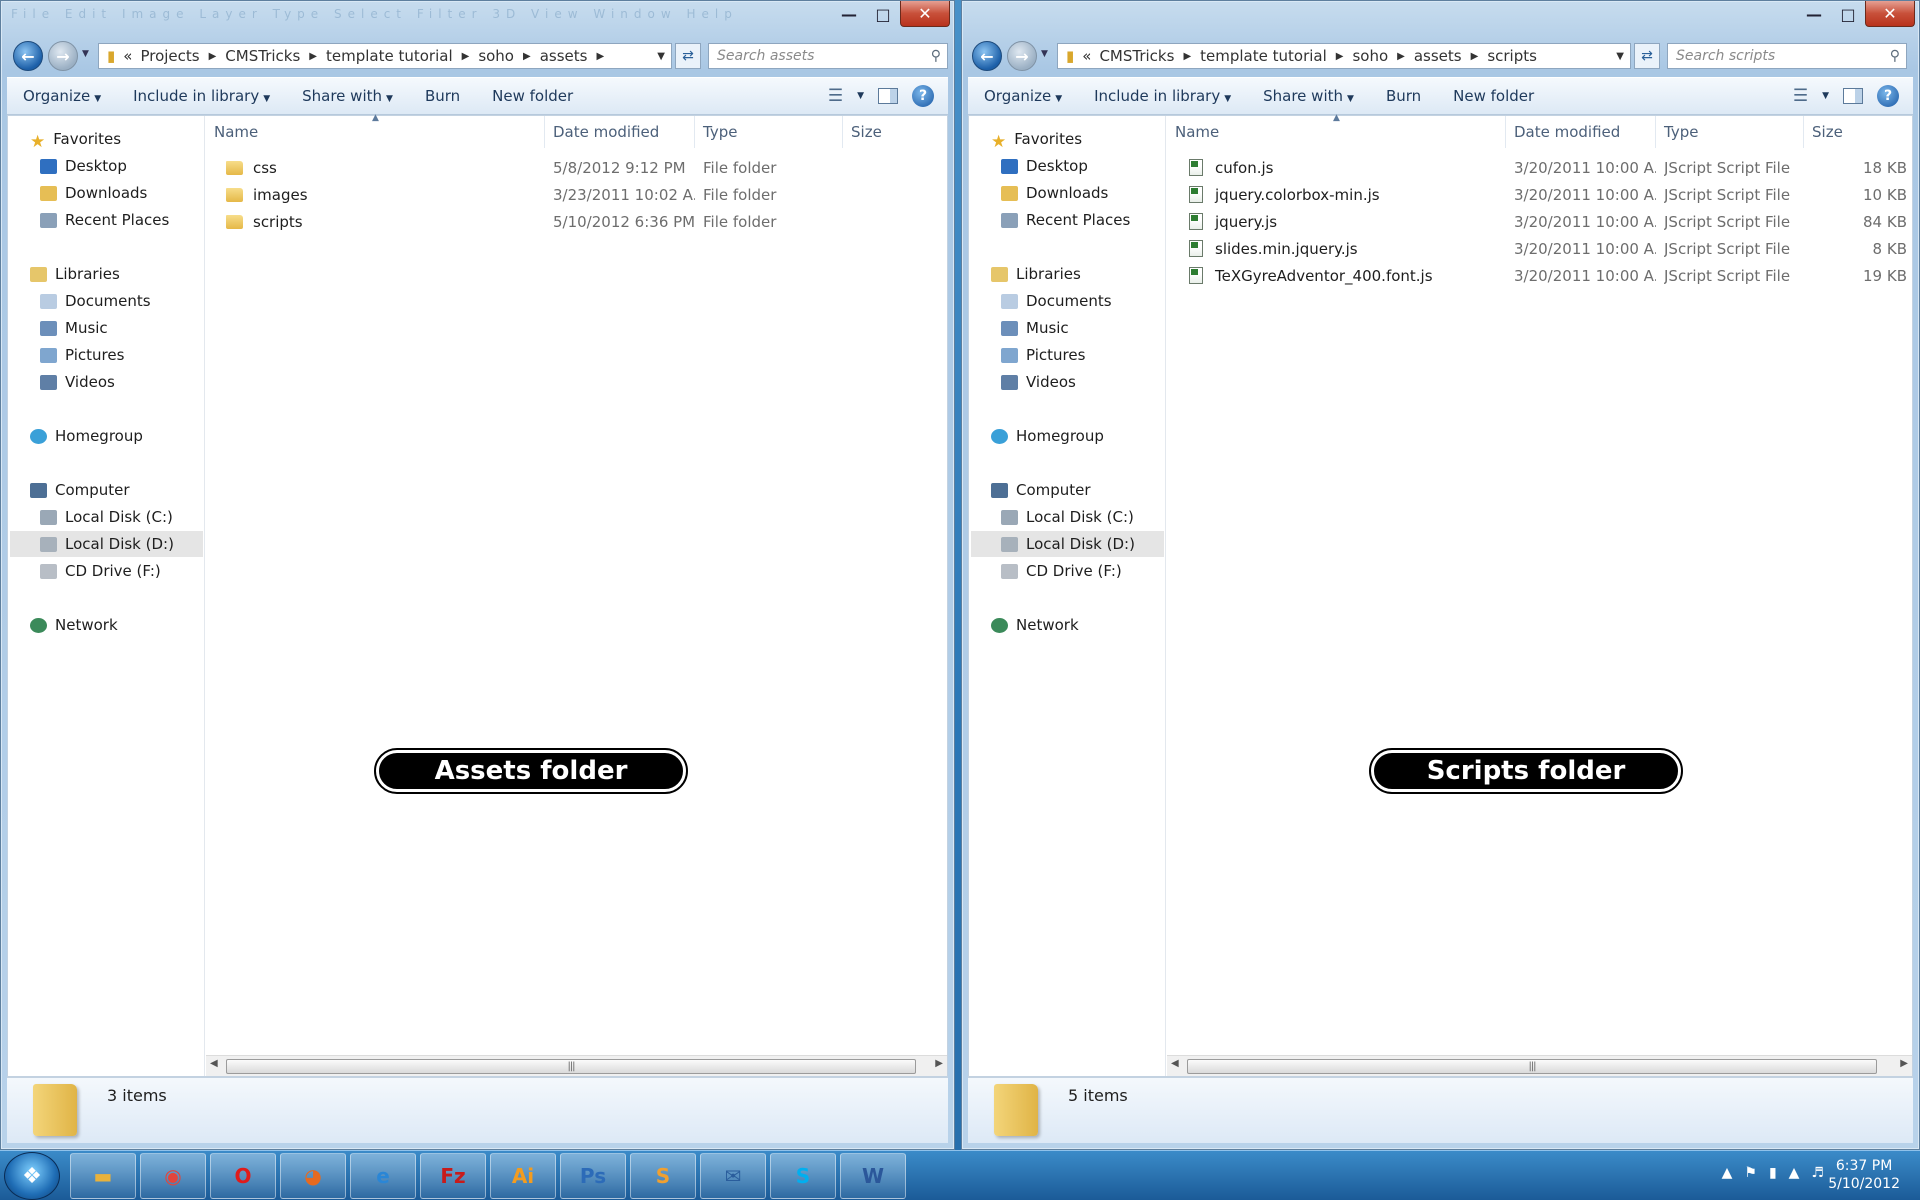 This screenshot has height=1200, width=1920. I want to click on maximize-button: □, so click(1848, 14).